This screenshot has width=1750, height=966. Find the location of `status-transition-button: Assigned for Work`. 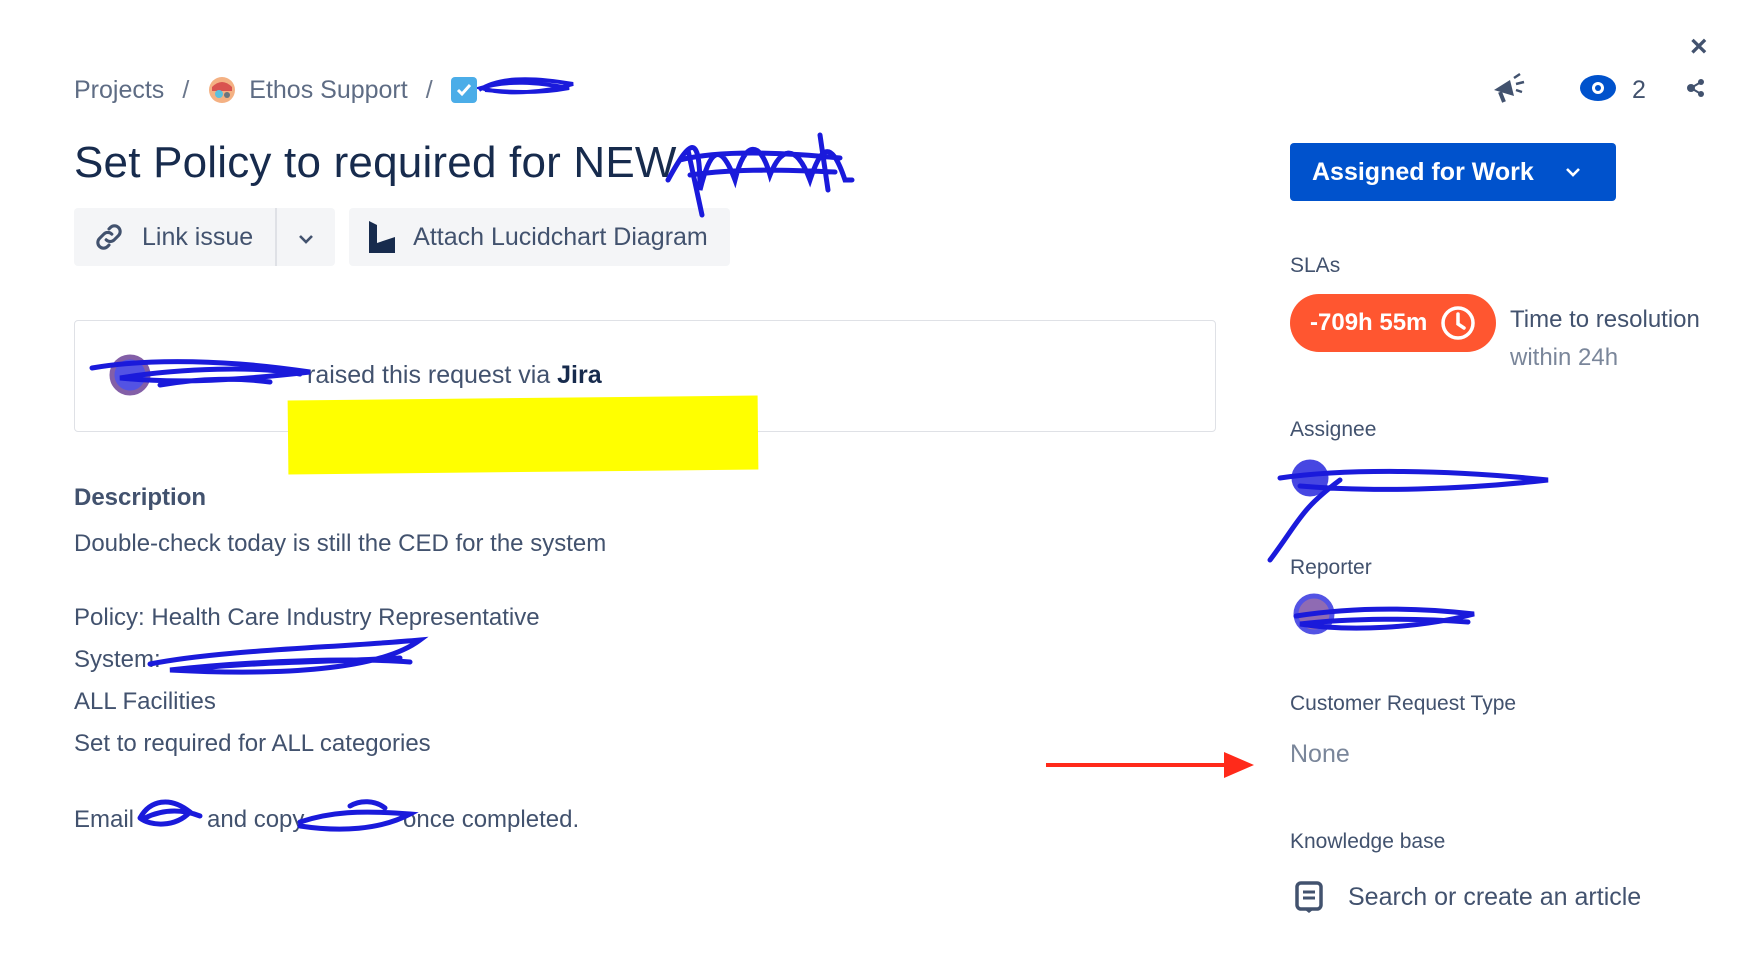

status-transition-button: Assigned for Work is located at coordinates (1453, 172).